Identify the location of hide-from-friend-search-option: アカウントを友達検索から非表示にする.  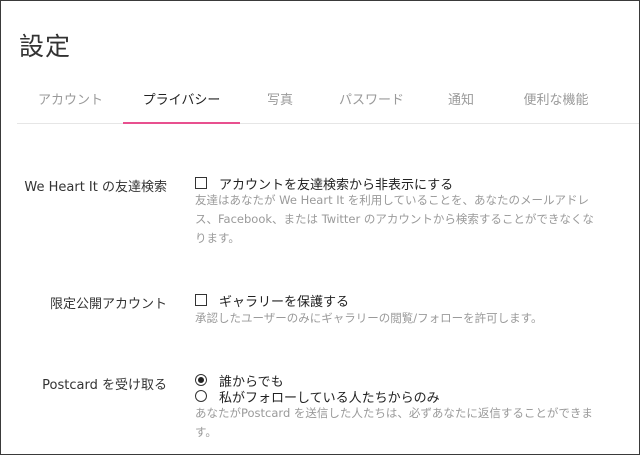
(324, 183).